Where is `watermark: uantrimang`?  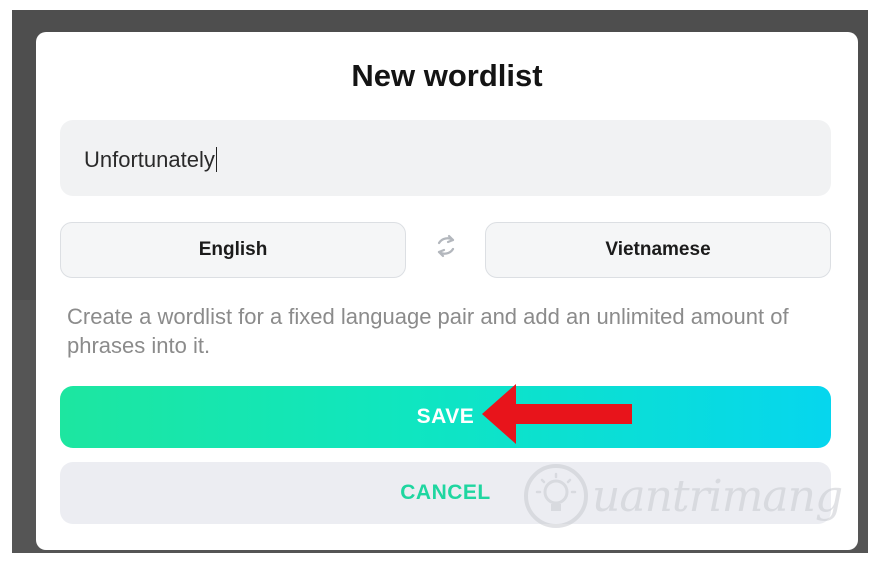
watermark: uantrimang is located at coordinates (692, 496).